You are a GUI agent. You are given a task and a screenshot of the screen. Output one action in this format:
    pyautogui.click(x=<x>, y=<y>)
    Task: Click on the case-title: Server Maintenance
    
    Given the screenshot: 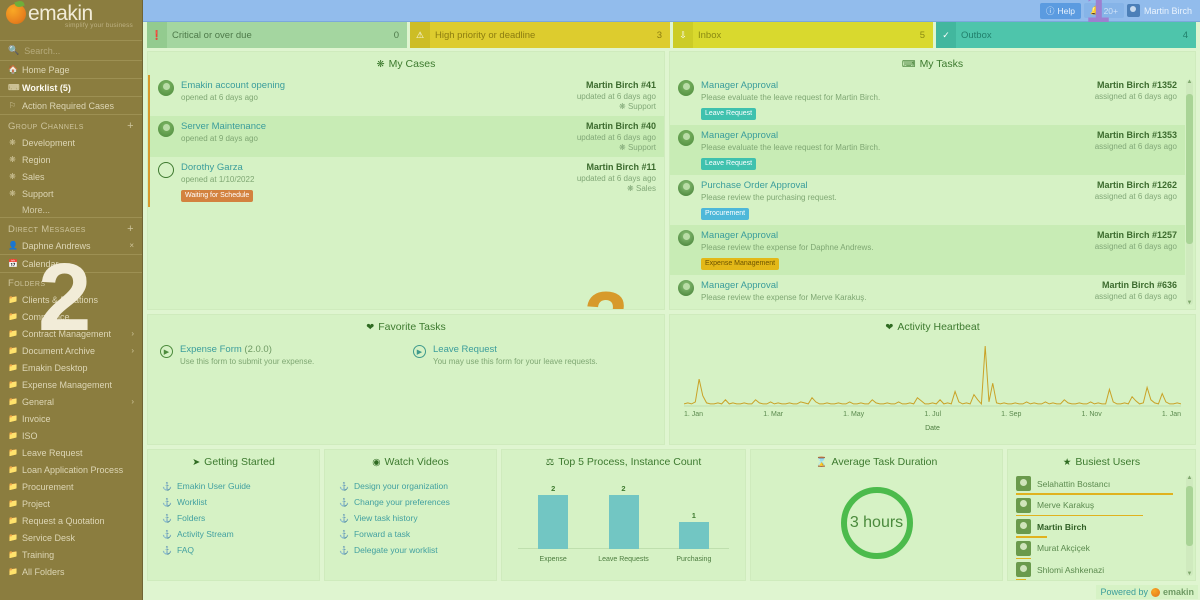 What is the action you would take?
    pyautogui.click(x=375, y=126)
    